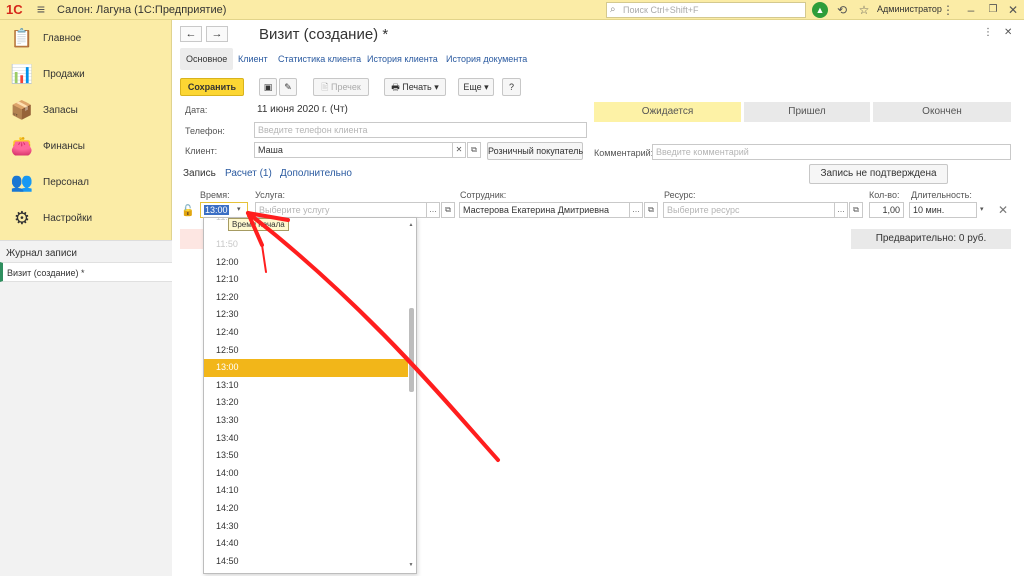 The width and height of the screenshot is (1024, 576). What do you see at coordinates (86, 147) in the screenshot?
I see `sidebar-item-finance: 👛 Финансы` at bounding box center [86, 147].